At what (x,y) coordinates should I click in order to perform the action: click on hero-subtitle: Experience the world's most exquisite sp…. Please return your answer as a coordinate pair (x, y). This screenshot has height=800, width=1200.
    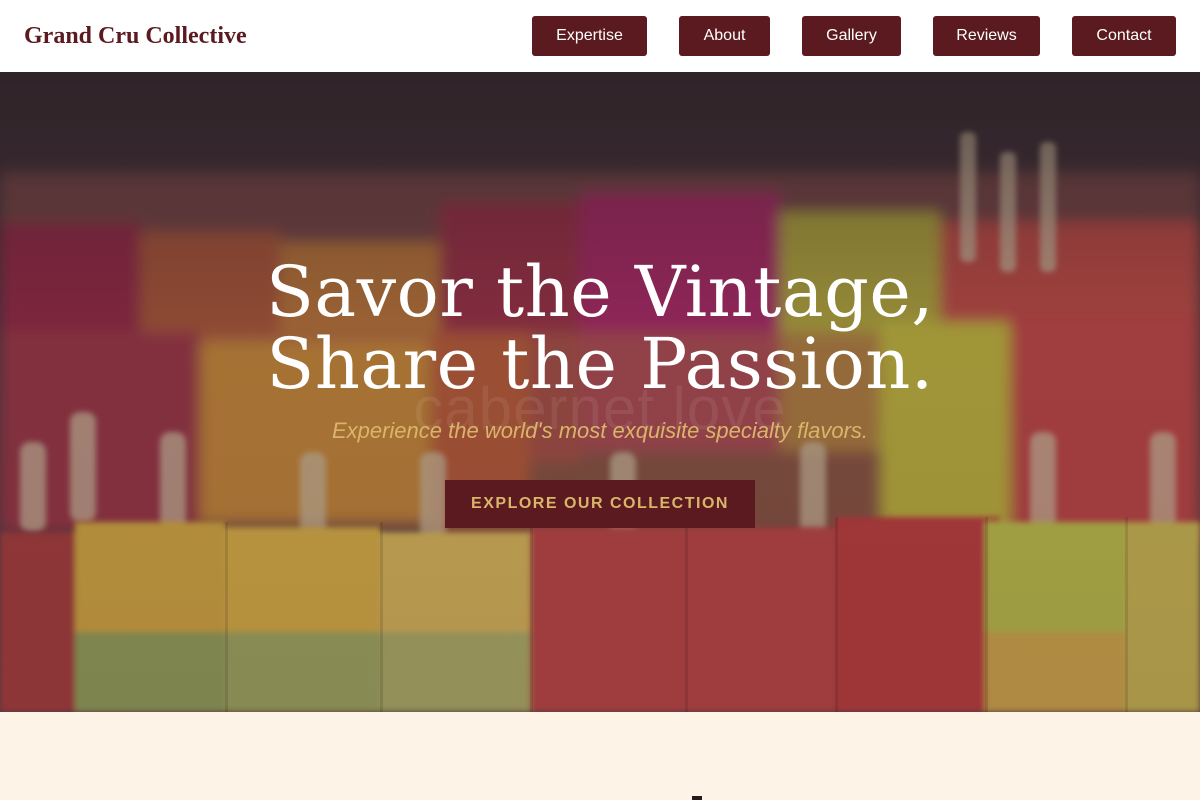
    Looking at the image, I should click on (600, 430).